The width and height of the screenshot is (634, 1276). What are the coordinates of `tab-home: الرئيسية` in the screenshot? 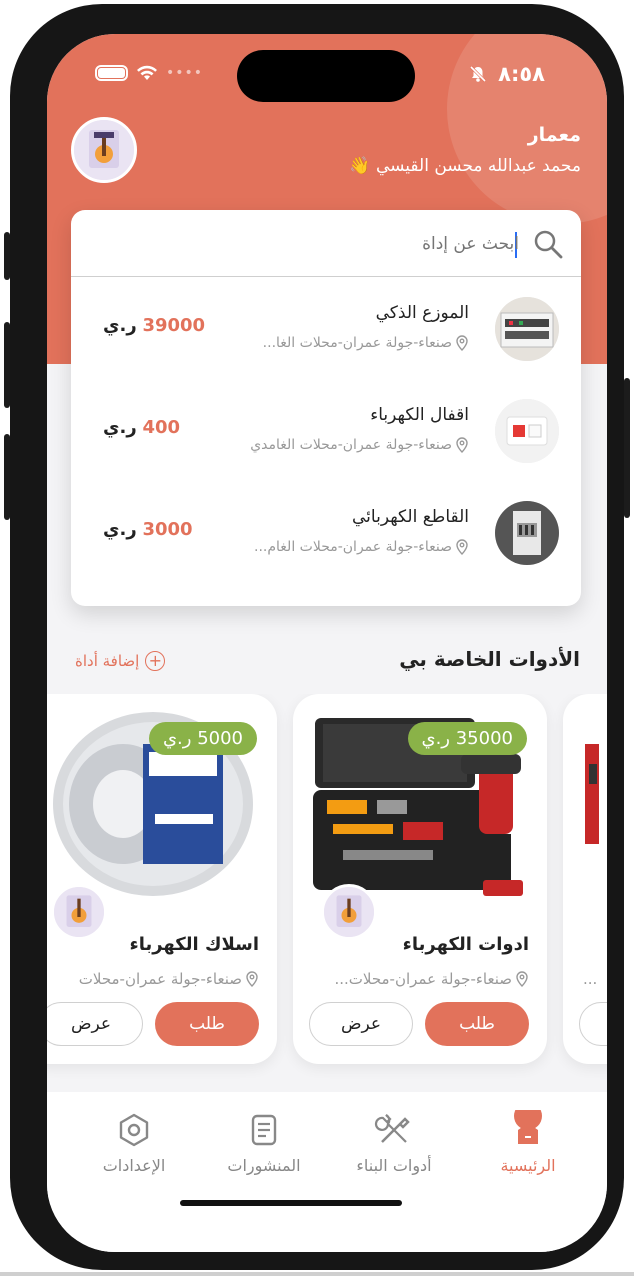 It's located at (528, 1142).